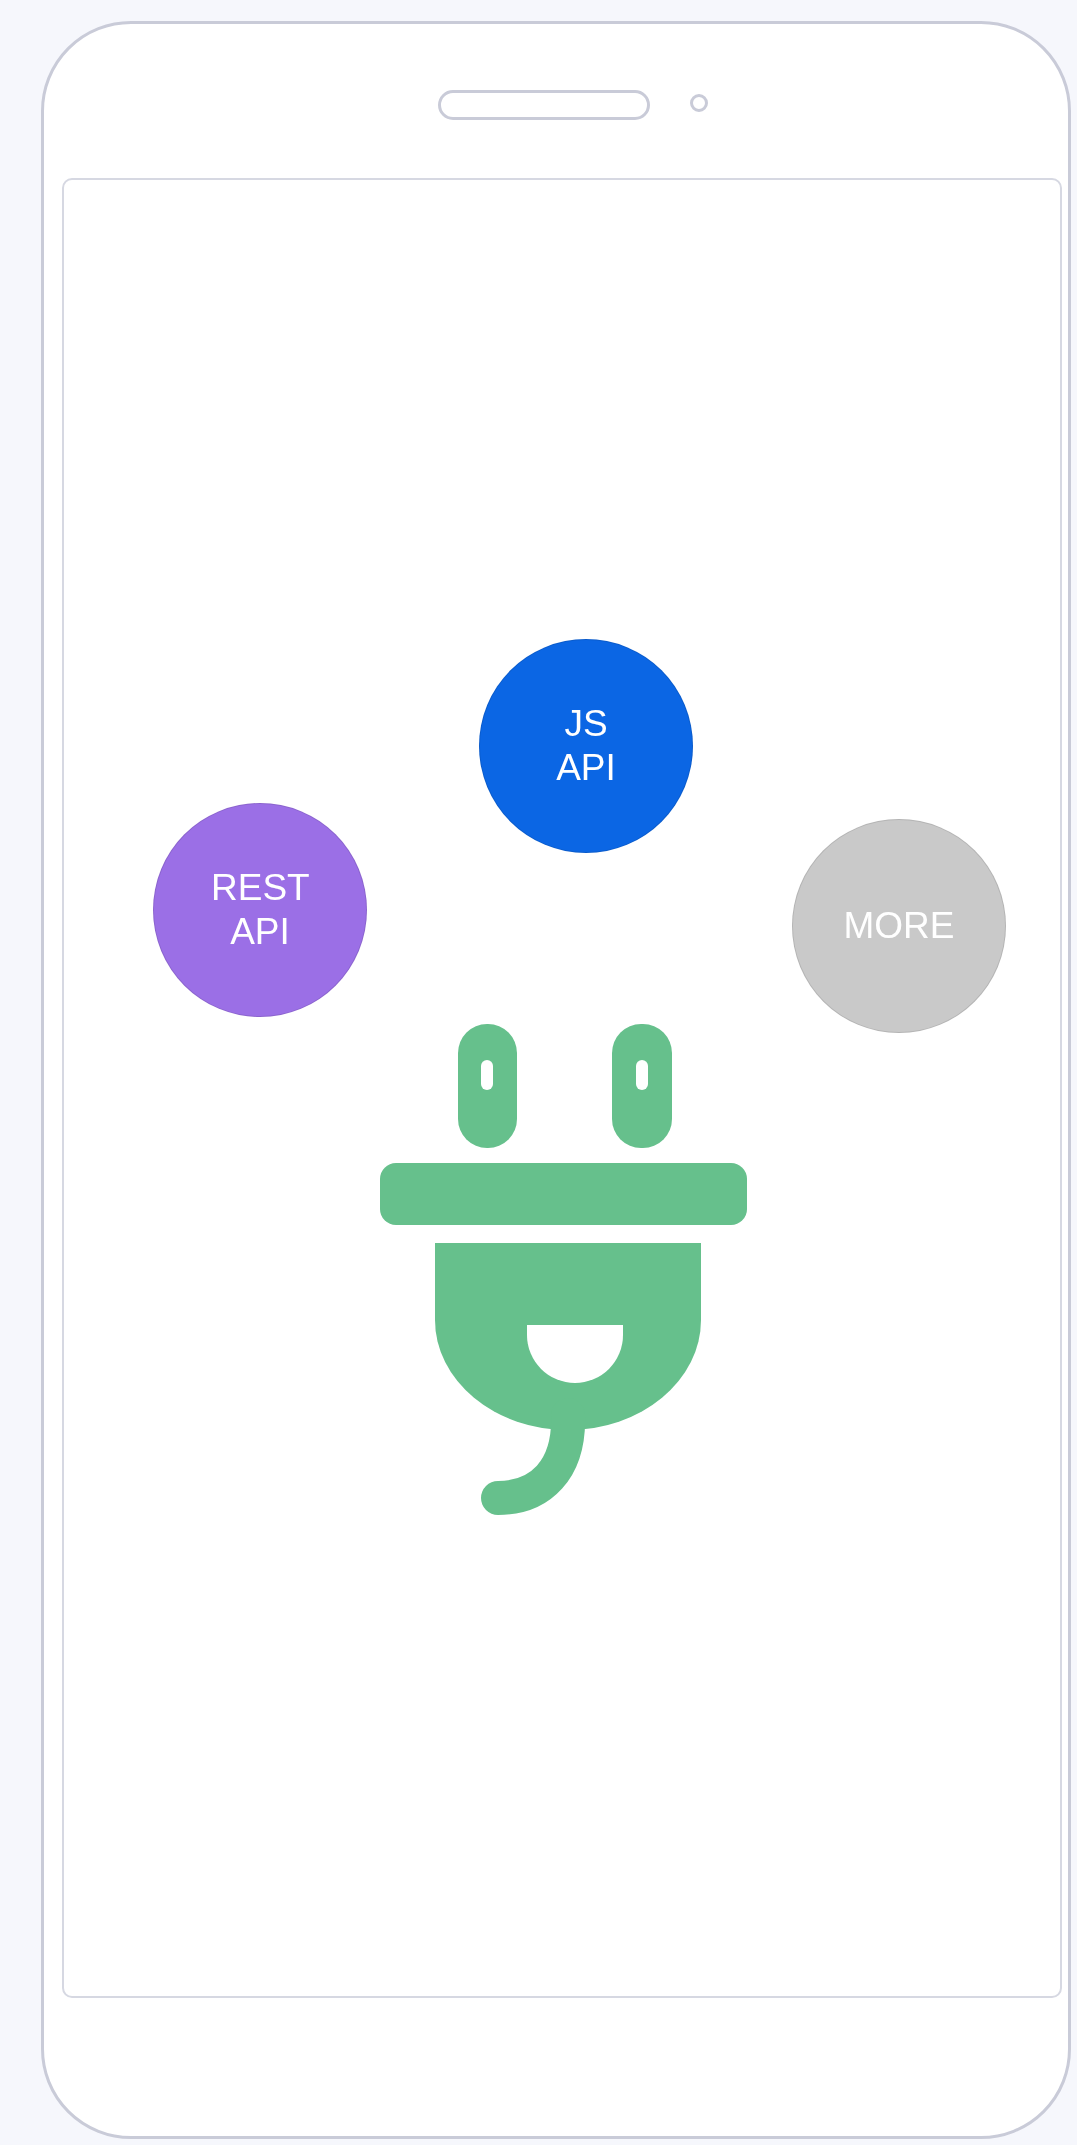 The height and width of the screenshot is (2145, 1077). I want to click on bubble-label: REST API, so click(260, 910).